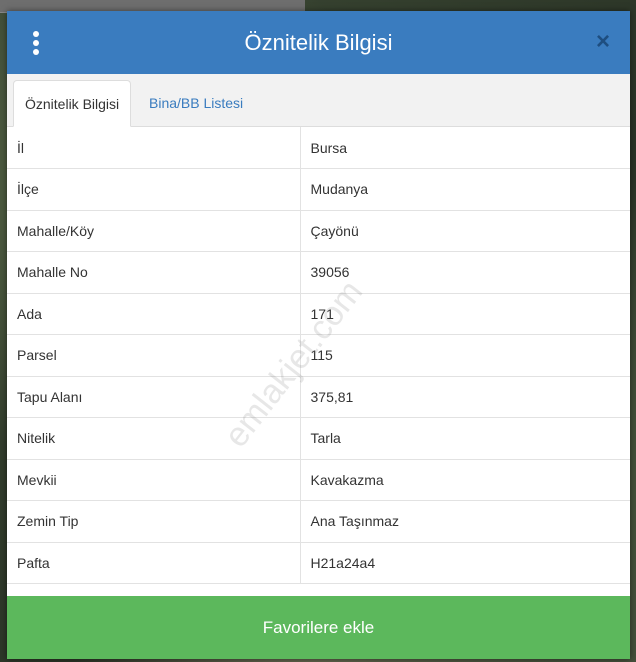  I want to click on attribute-key: Mahalle/Köy, so click(154, 231).